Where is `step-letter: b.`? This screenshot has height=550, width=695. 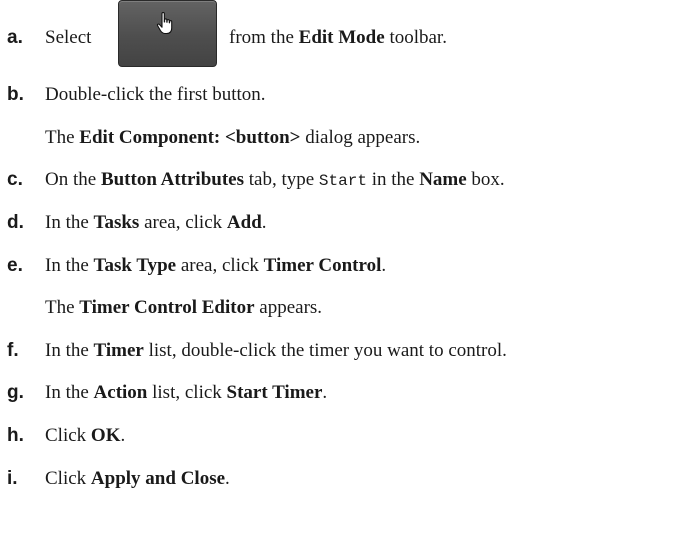
step-letter: b. is located at coordinates (15, 94).